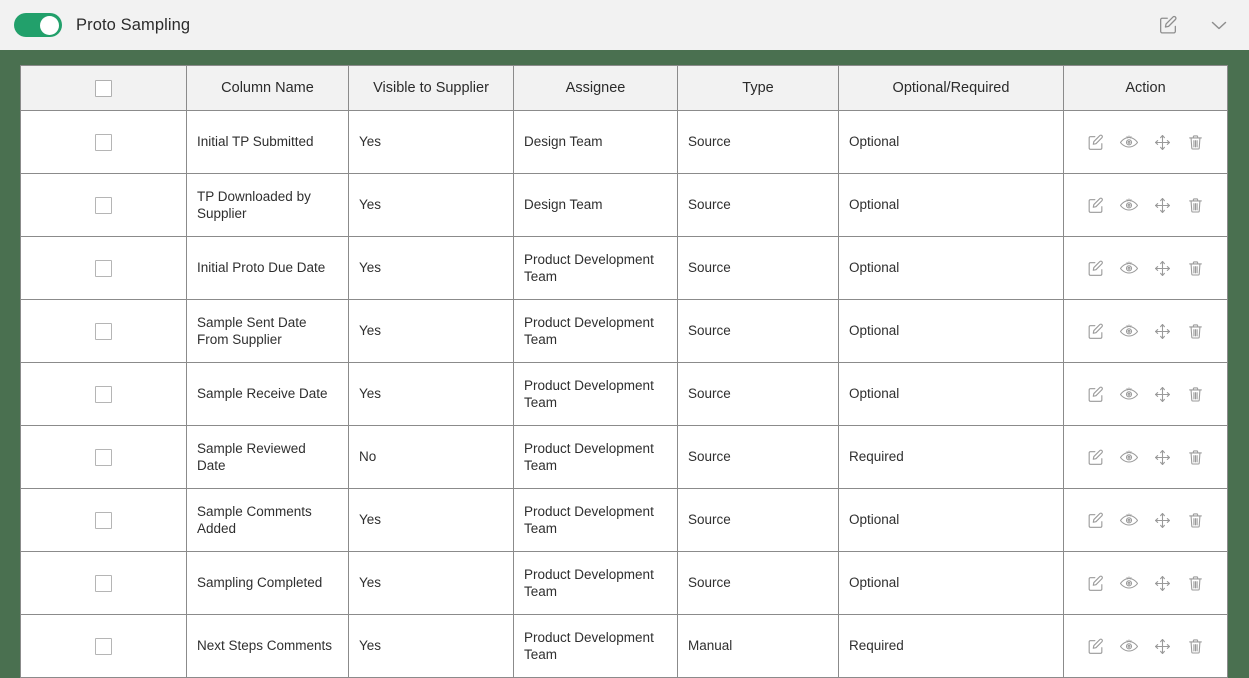 The height and width of the screenshot is (678, 1249). Describe the element at coordinates (1194, 25) in the screenshot. I see `top-bar-actions` at that location.